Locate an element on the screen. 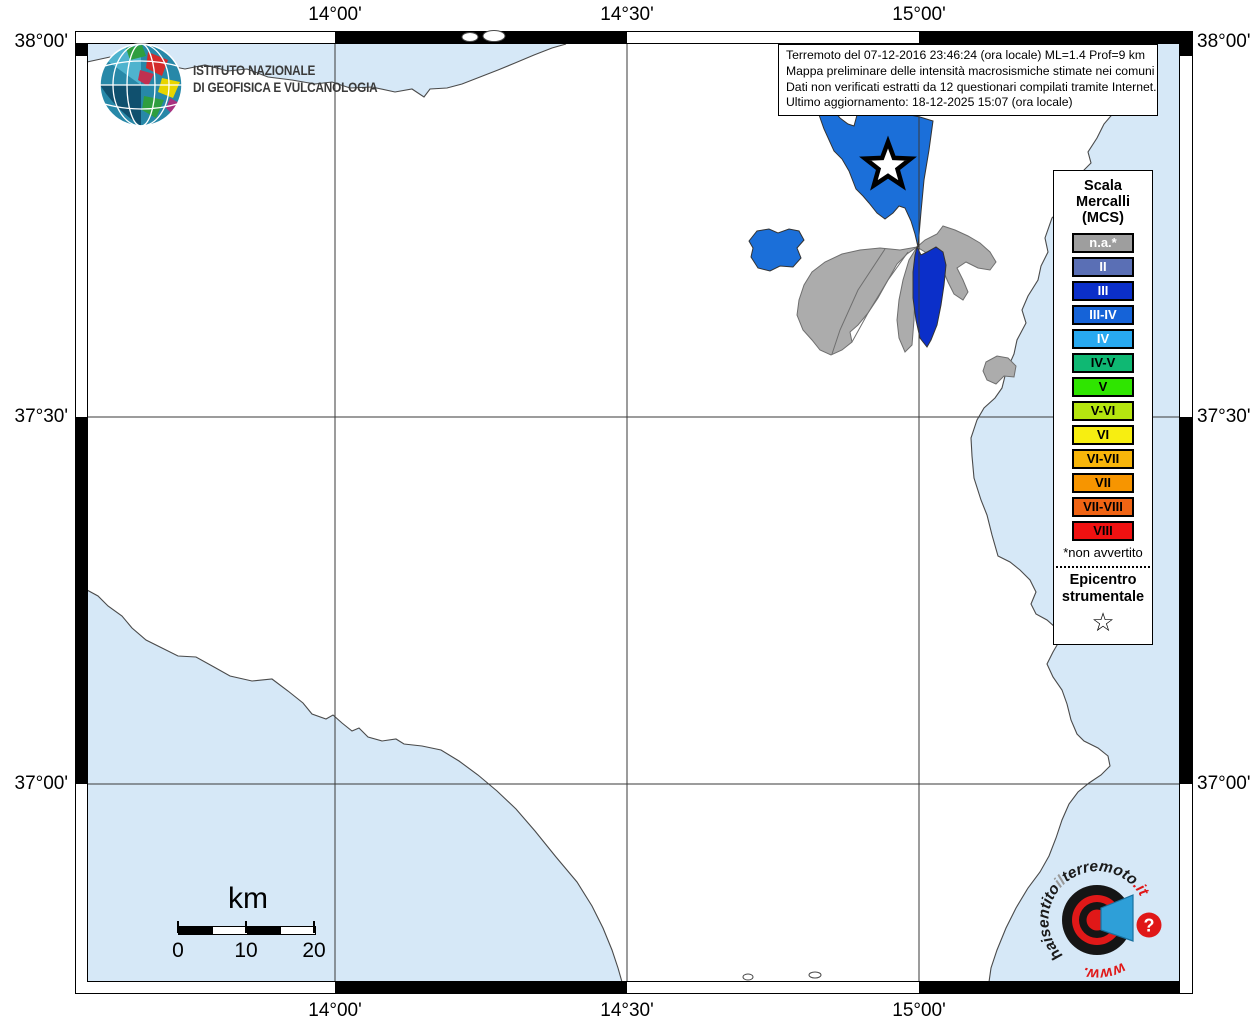 Image resolution: width=1255 pixels, height=1024 pixels. lon-label-top-14-00: 14°00' is located at coordinates (335, 14).